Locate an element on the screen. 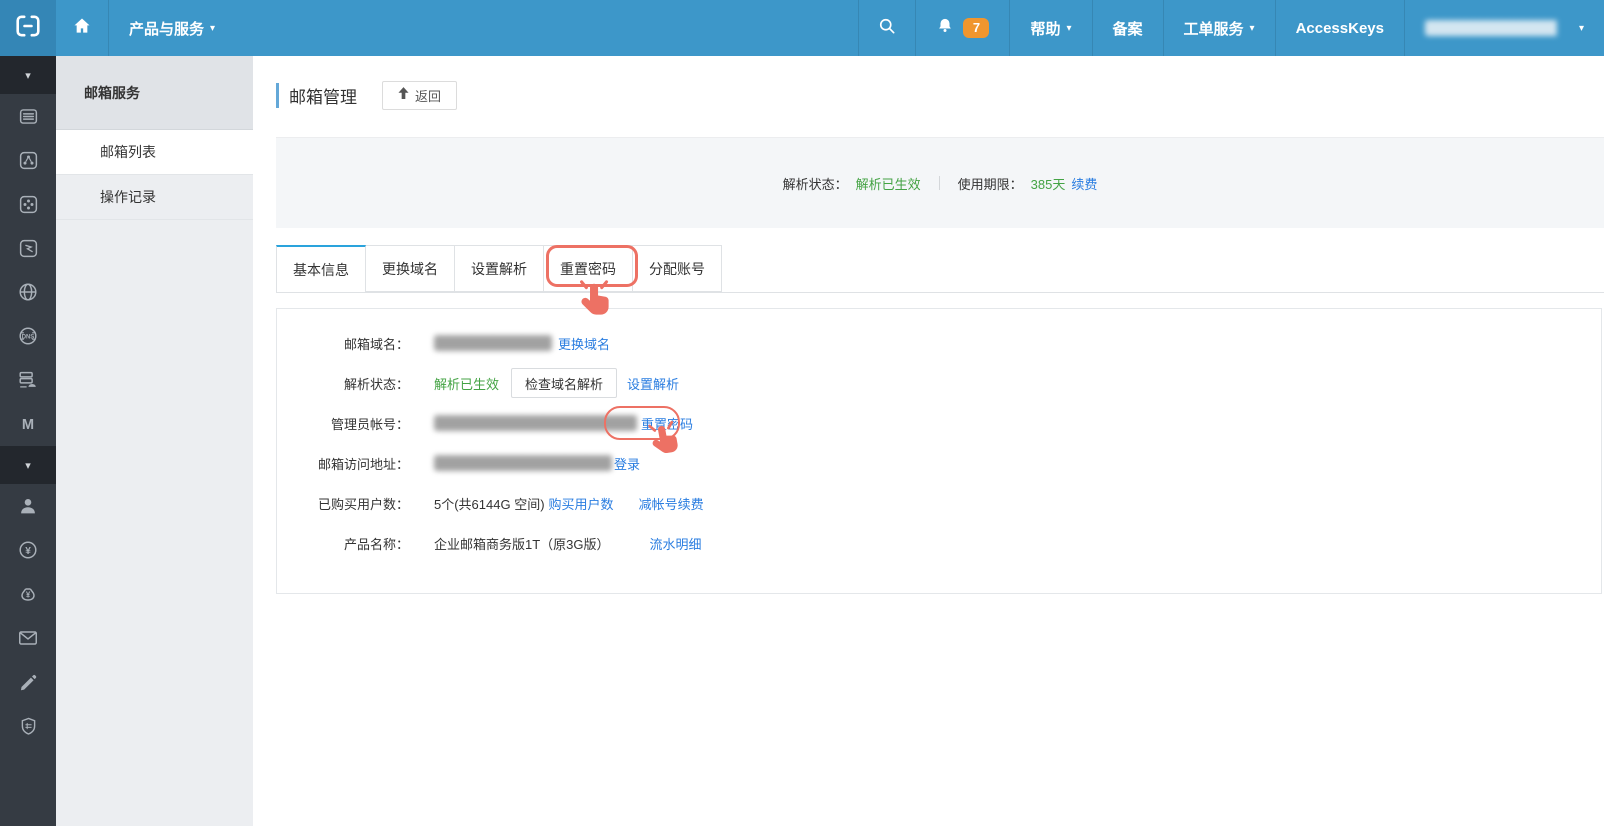 The height and width of the screenshot is (826, 1604). billing-yen-icon: ¥ is located at coordinates (28, 550).